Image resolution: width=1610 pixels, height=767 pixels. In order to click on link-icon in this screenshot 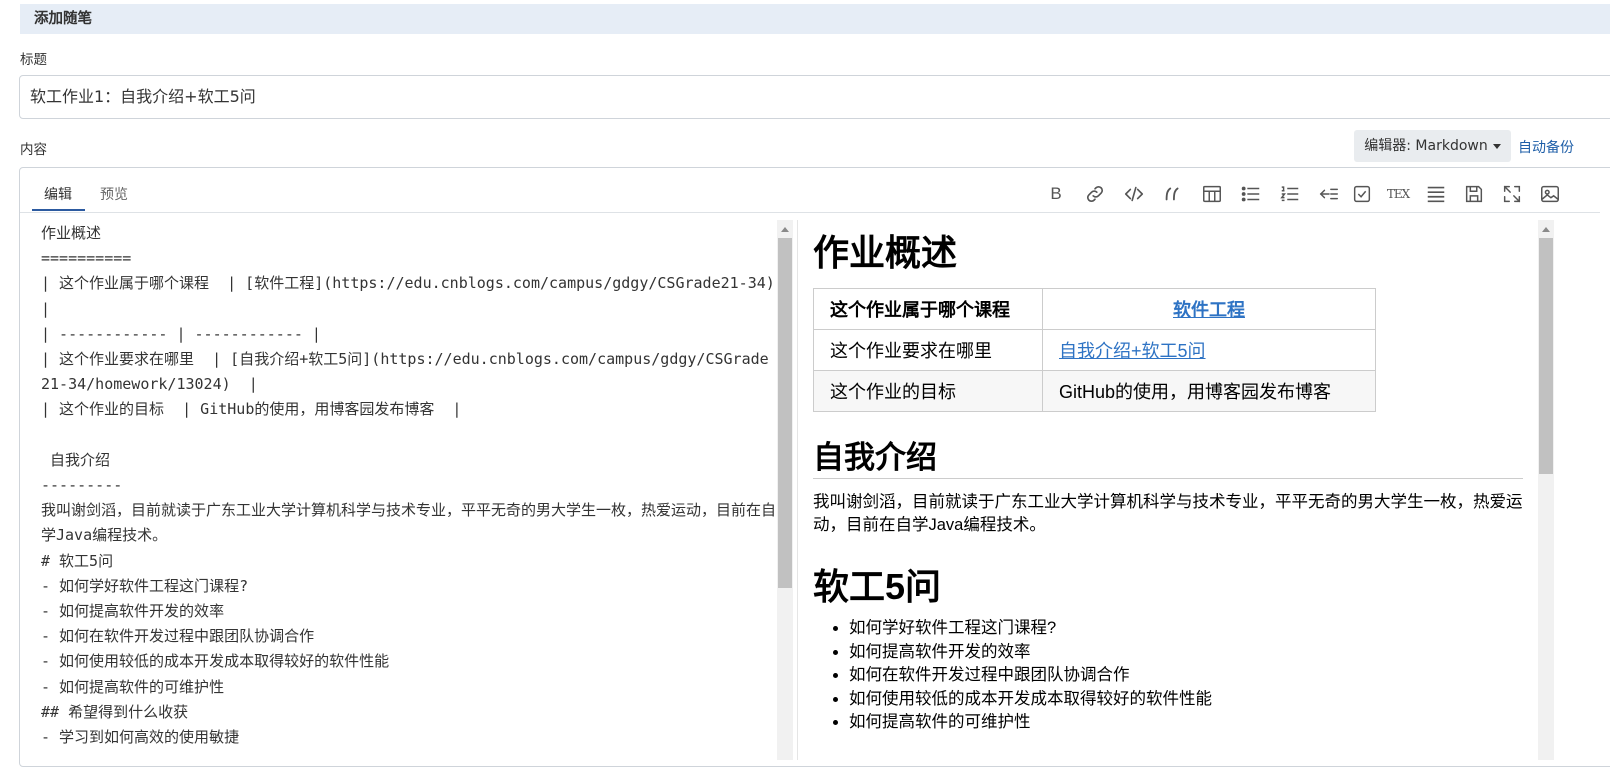, I will do `click(1095, 194)`.